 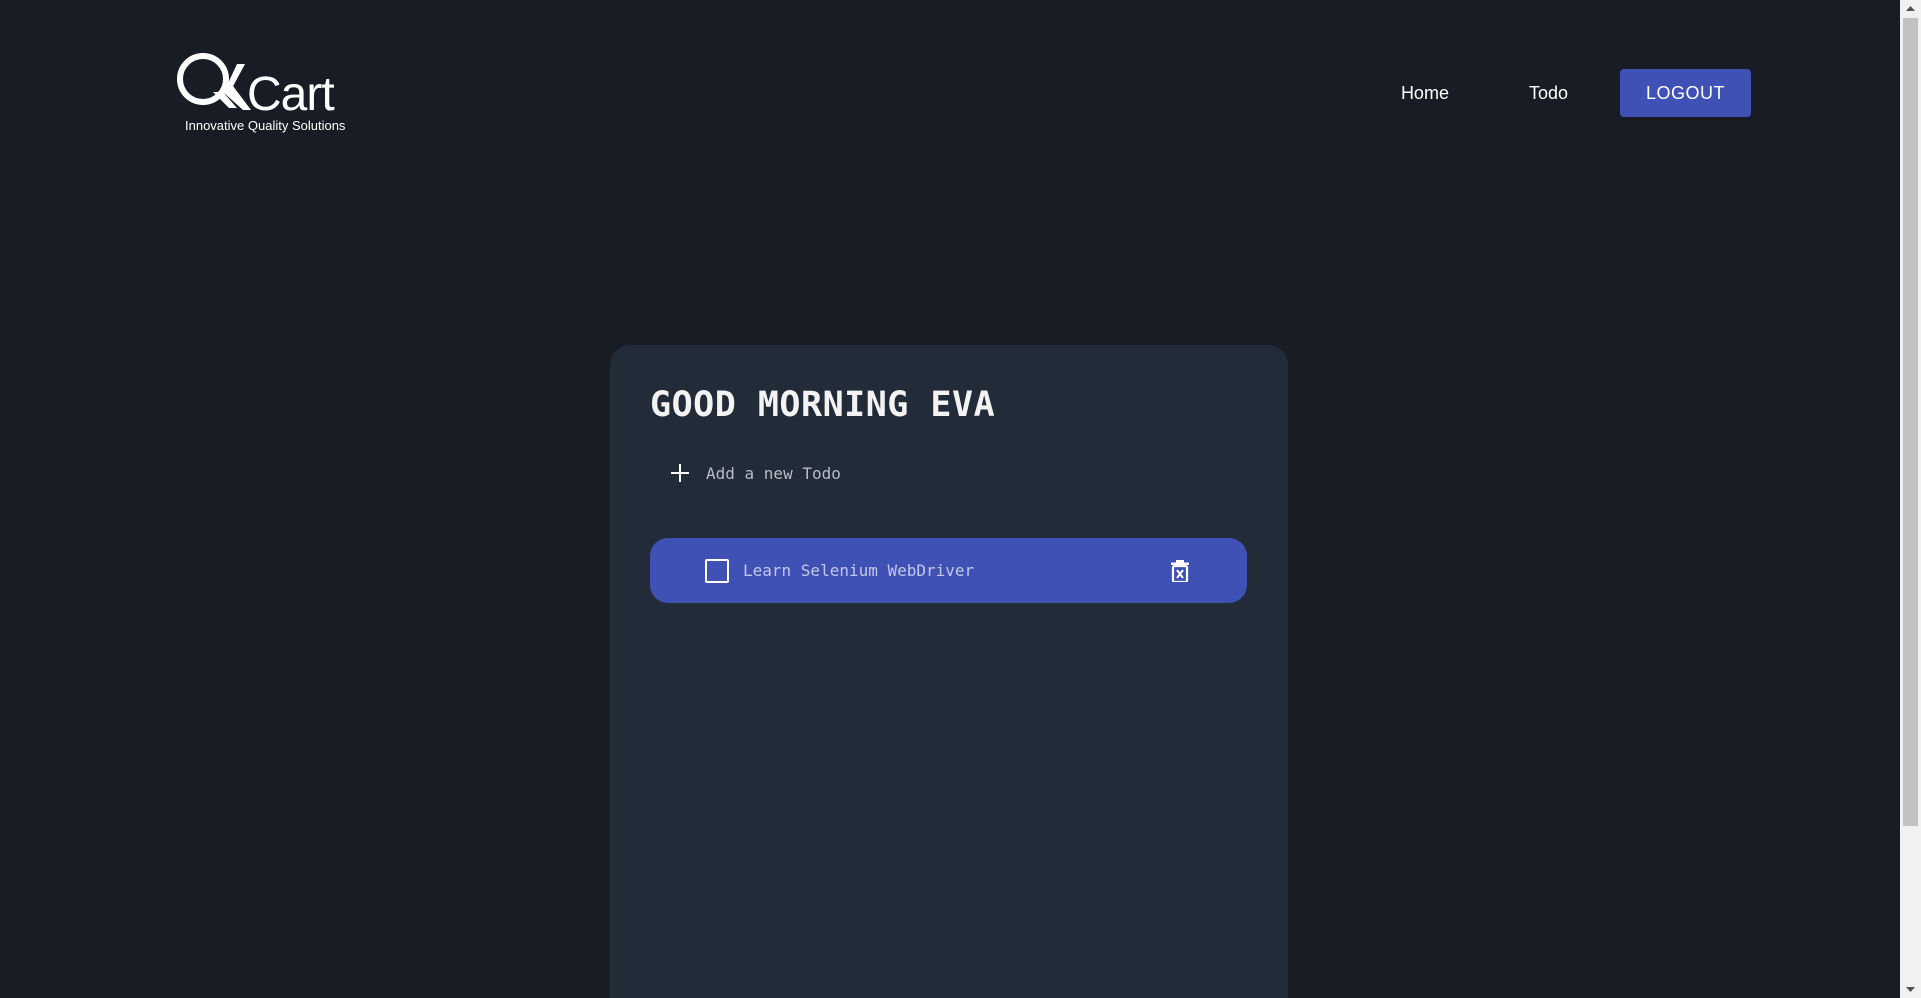 What do you see at coordinates (1548, 93) in the screenshot?
I see `nav-todo-link: Todo` at bounding box center [1548, 93].